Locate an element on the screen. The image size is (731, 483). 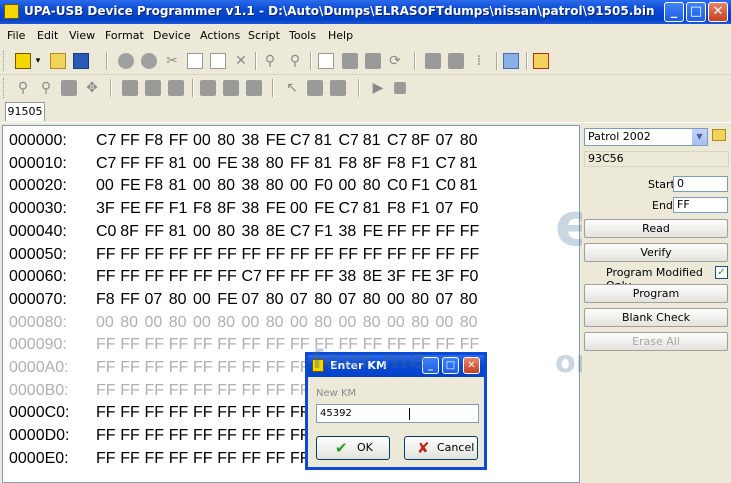
cut-icon: ✂ is located at coordinates (172, 61).